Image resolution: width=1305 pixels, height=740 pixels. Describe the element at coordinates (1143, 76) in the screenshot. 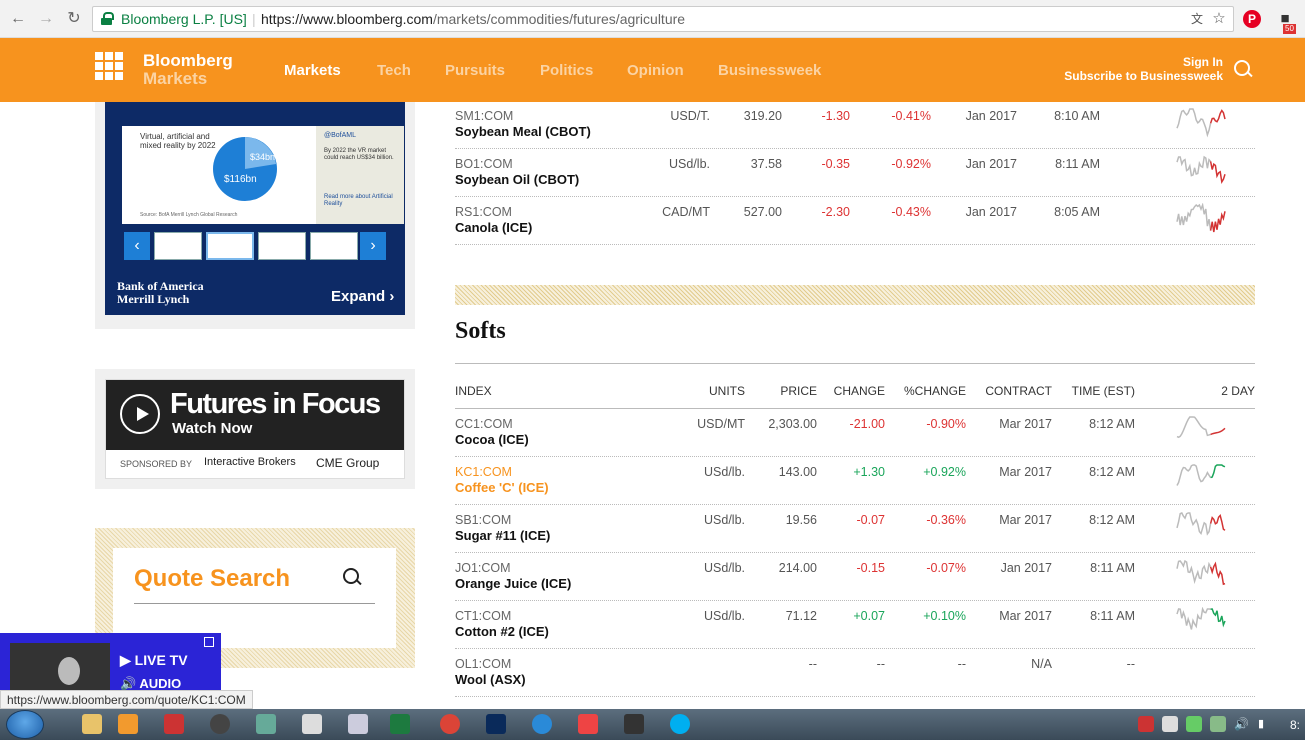

I see `subscribe-link: Subscribe to Businessweek` at that location.